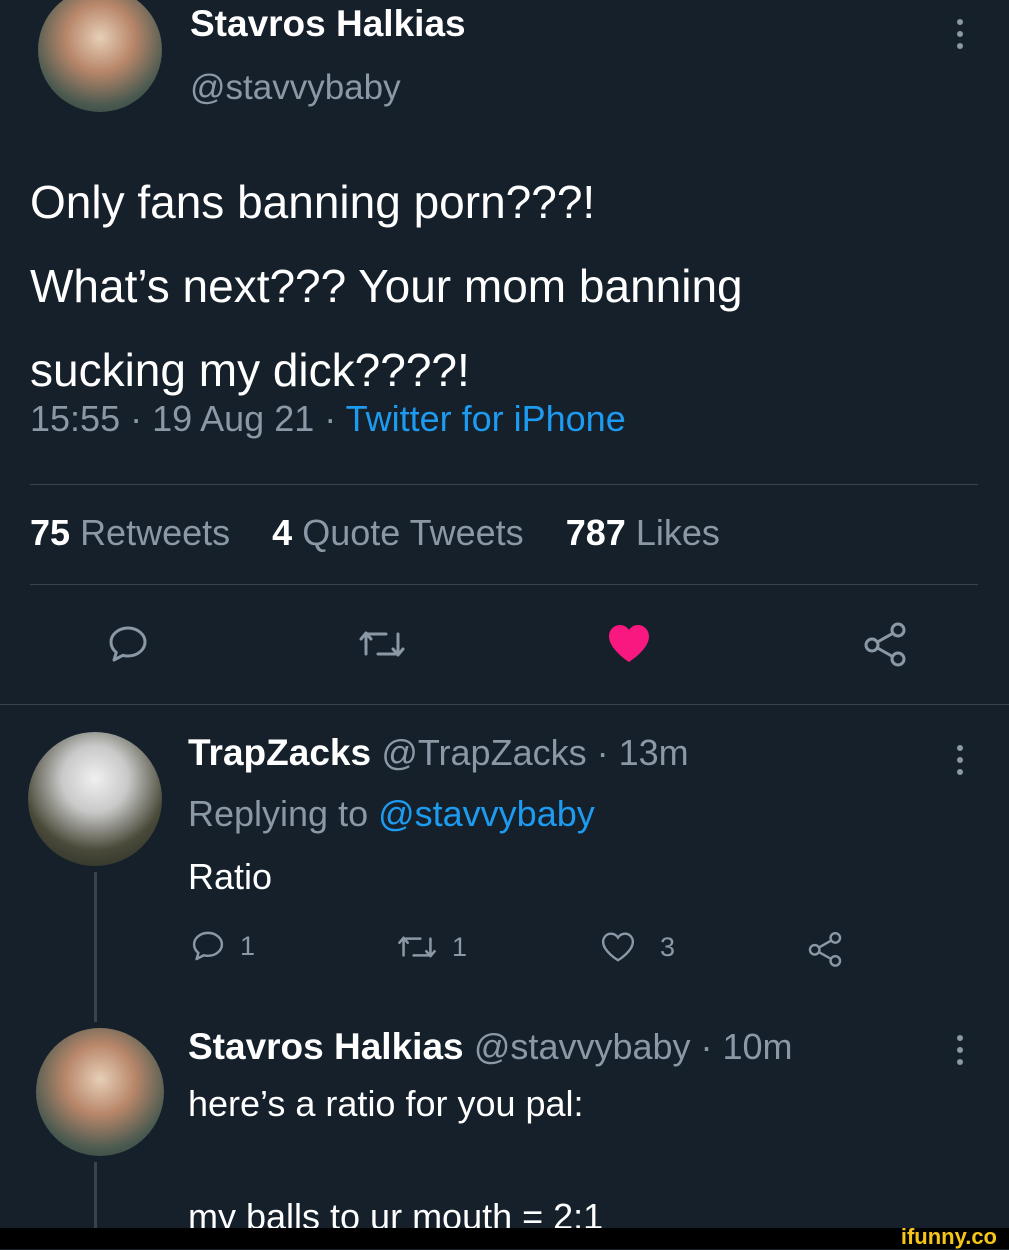 This screenshot has width=1009, height=1250. What do you see at coordinates (326, 1046) in the screenshot?
I see `reply-author-name: Stavros Halkias` at bounding box center [326, 1046].